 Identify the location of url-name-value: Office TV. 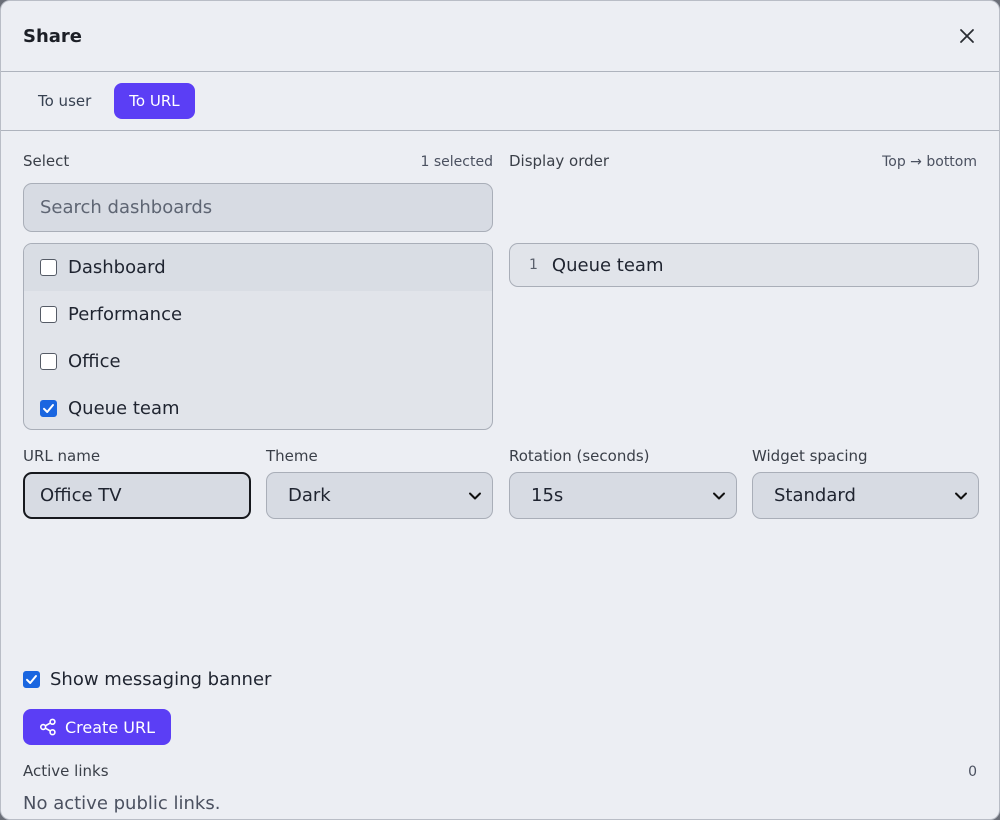
(81, 495).